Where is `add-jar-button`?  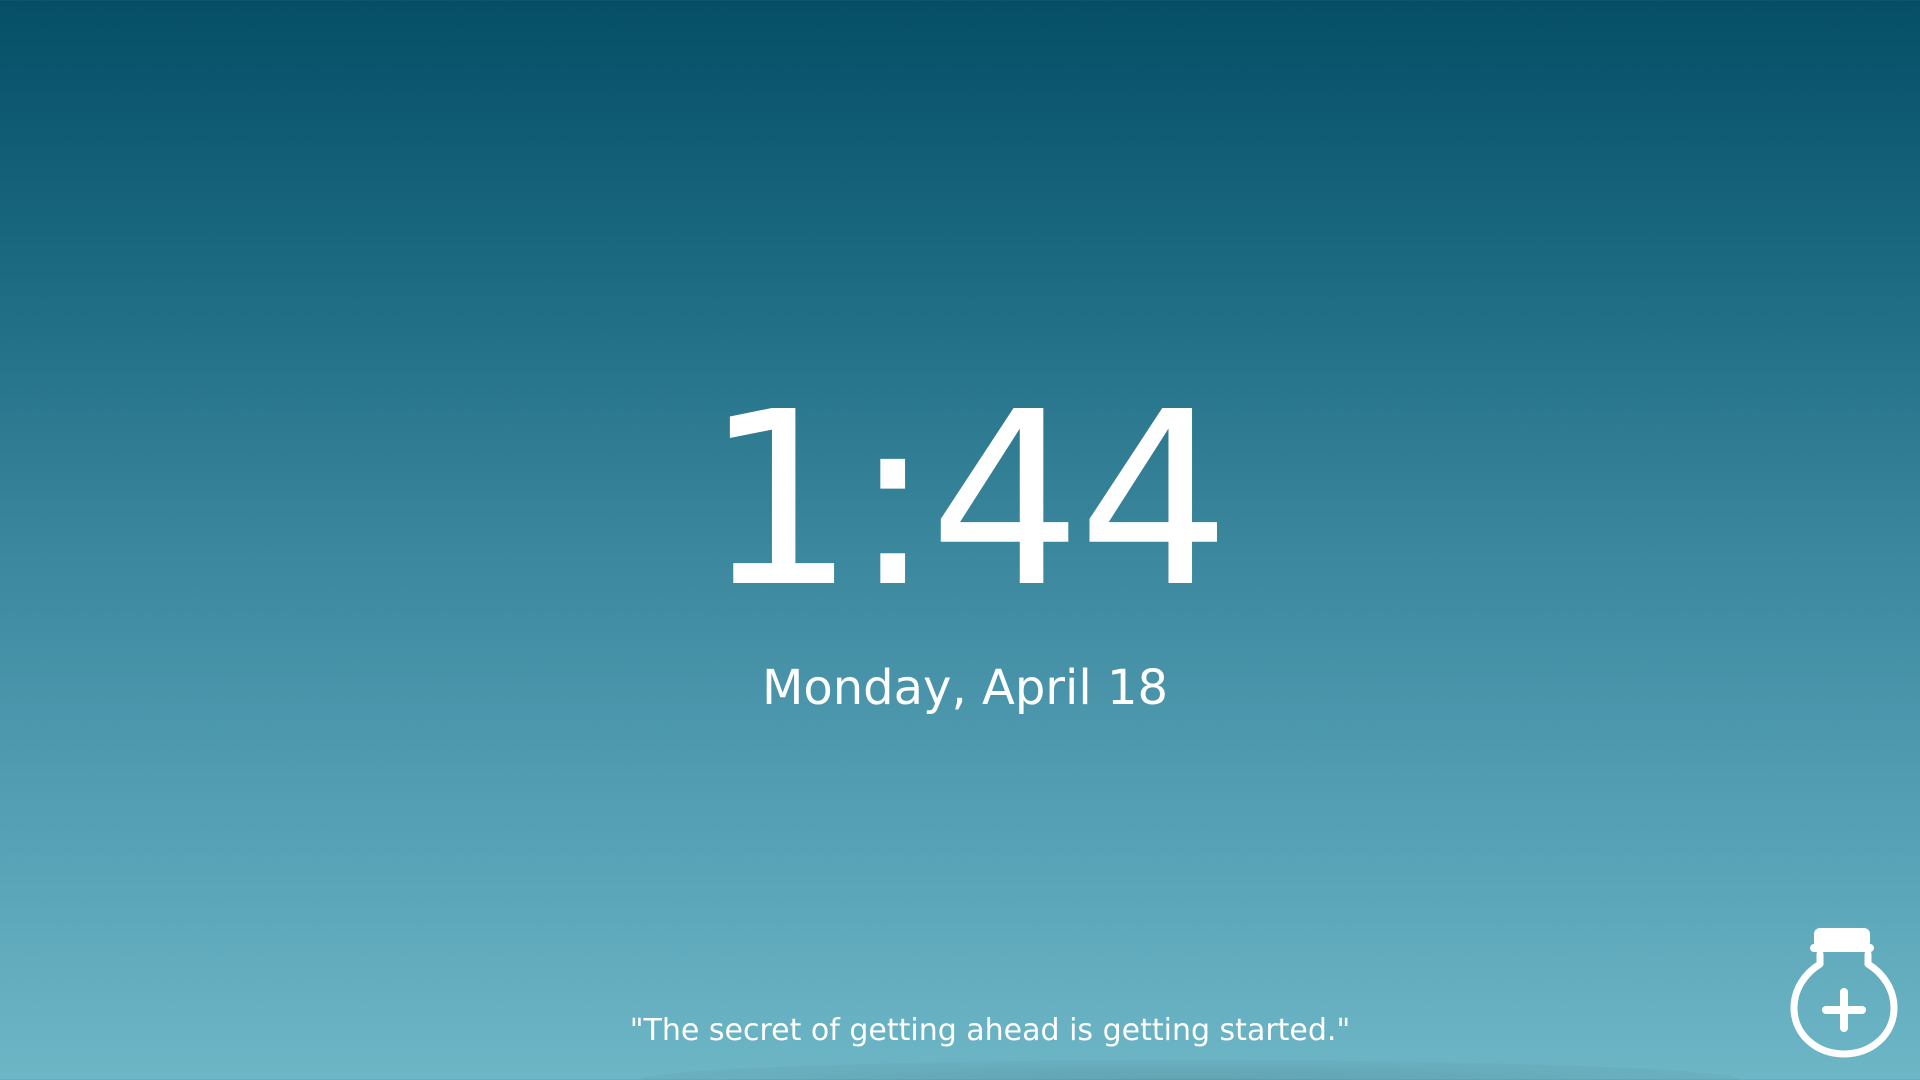 add-jar-button is located at coordinates (1844, 993).